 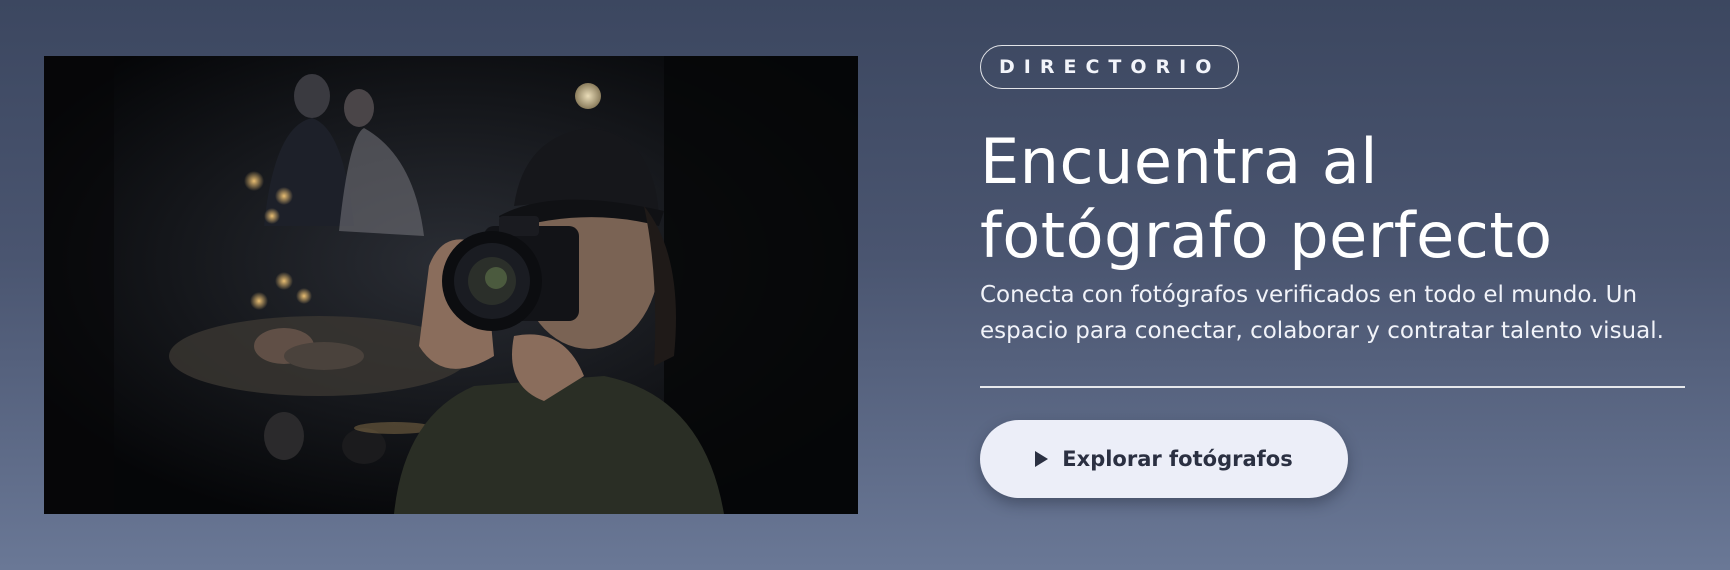 What do you see at coordinates (1042, 459) in the screenshot?
I see `play-icon` at bounding box center [1042, 459].